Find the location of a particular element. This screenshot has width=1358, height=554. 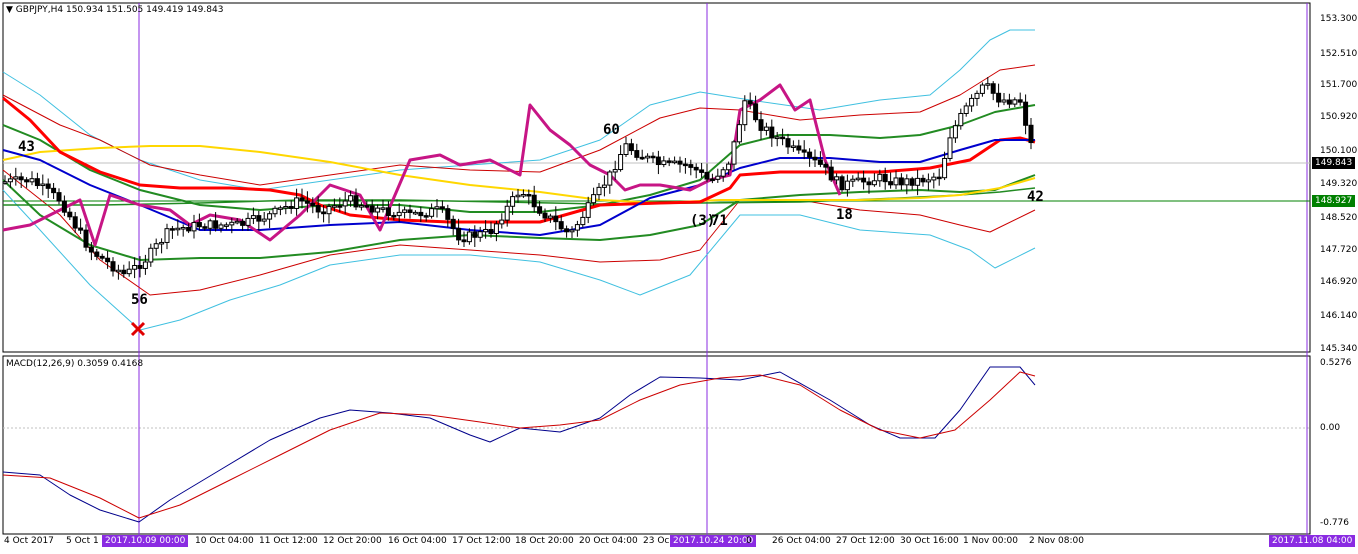

time-axis-label: 20 Oct 04:00 is located at coordinates (608, 541).